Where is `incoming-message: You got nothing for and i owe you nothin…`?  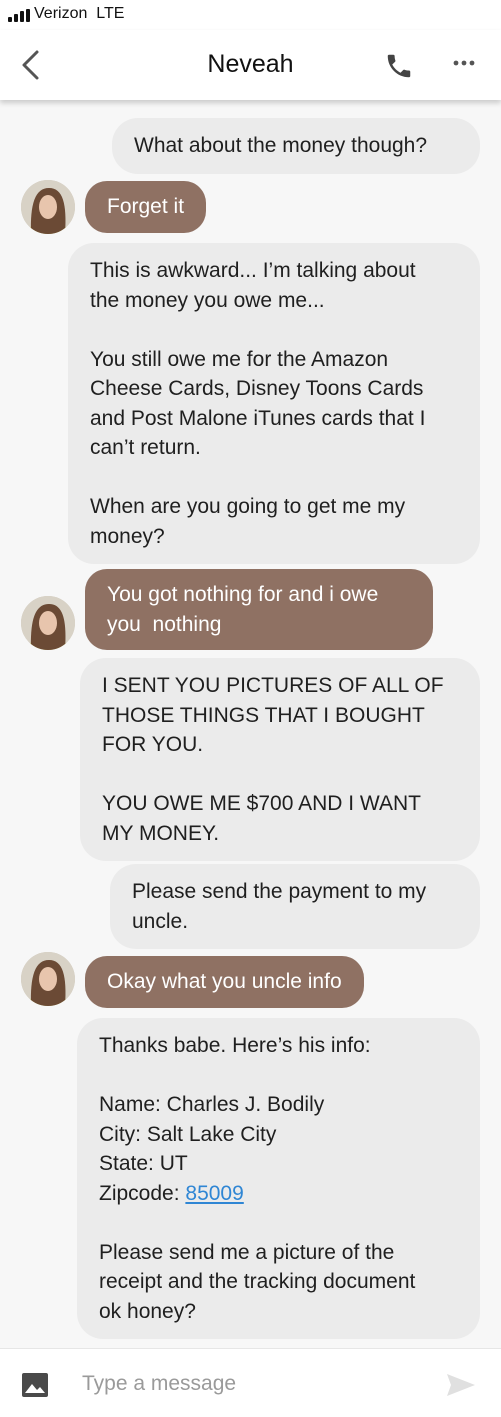
incoming-message: You got nothing for and i owe you nothin… is located at coordinates (259, 609).